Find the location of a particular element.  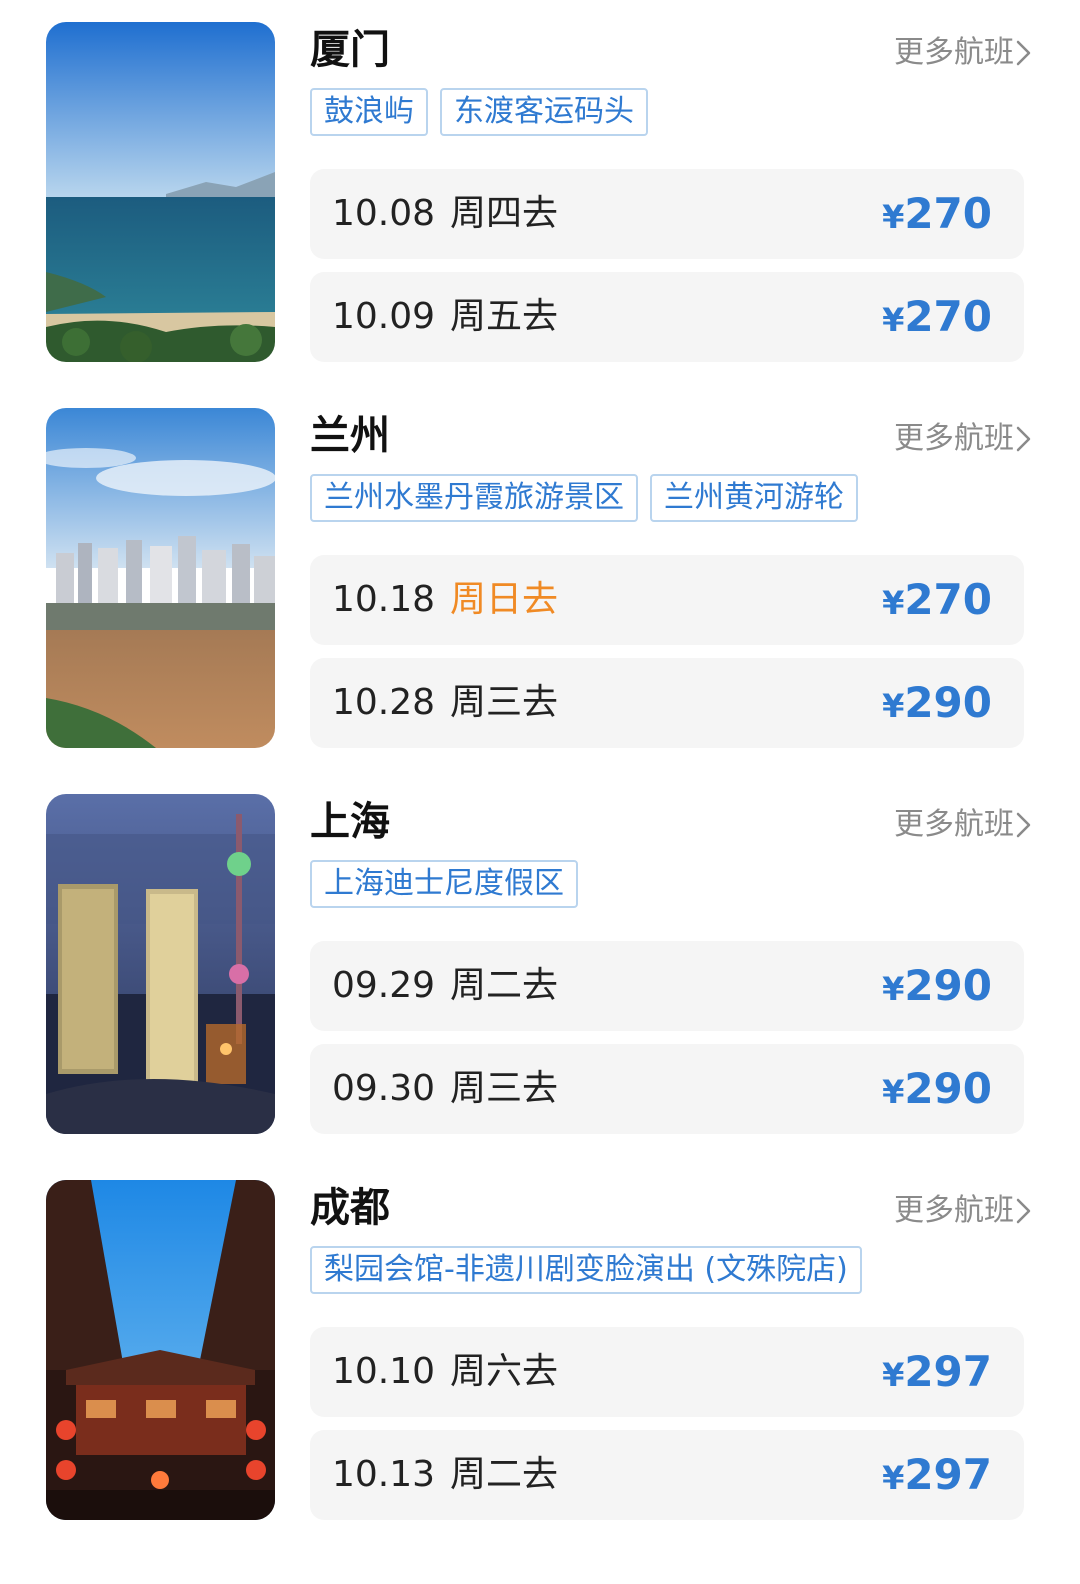

flight-option: 09.29 周二去 ¥290 is located at coordinates (667, 986).